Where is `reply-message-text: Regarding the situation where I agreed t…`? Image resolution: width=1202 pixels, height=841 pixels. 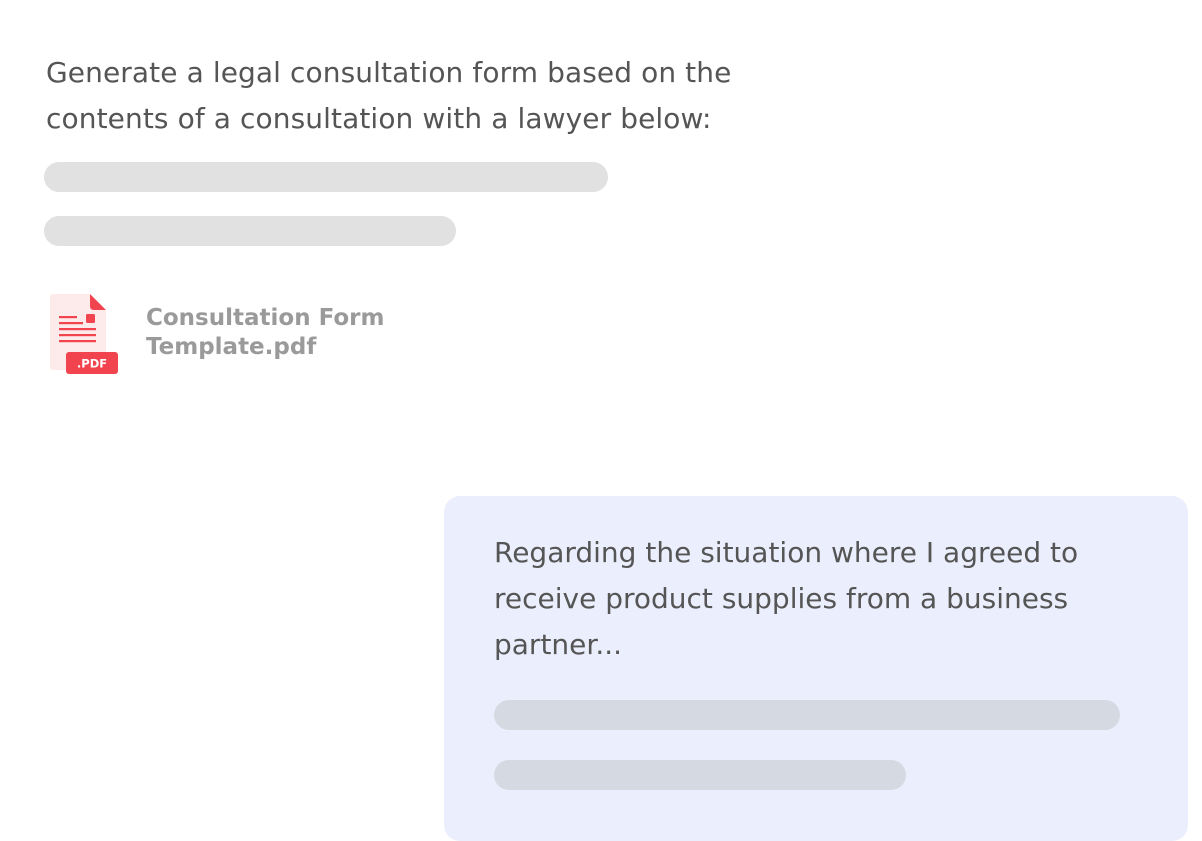 reply-message-text: Regarding the situation where I agreed t… is located at coordinates (786, 598).